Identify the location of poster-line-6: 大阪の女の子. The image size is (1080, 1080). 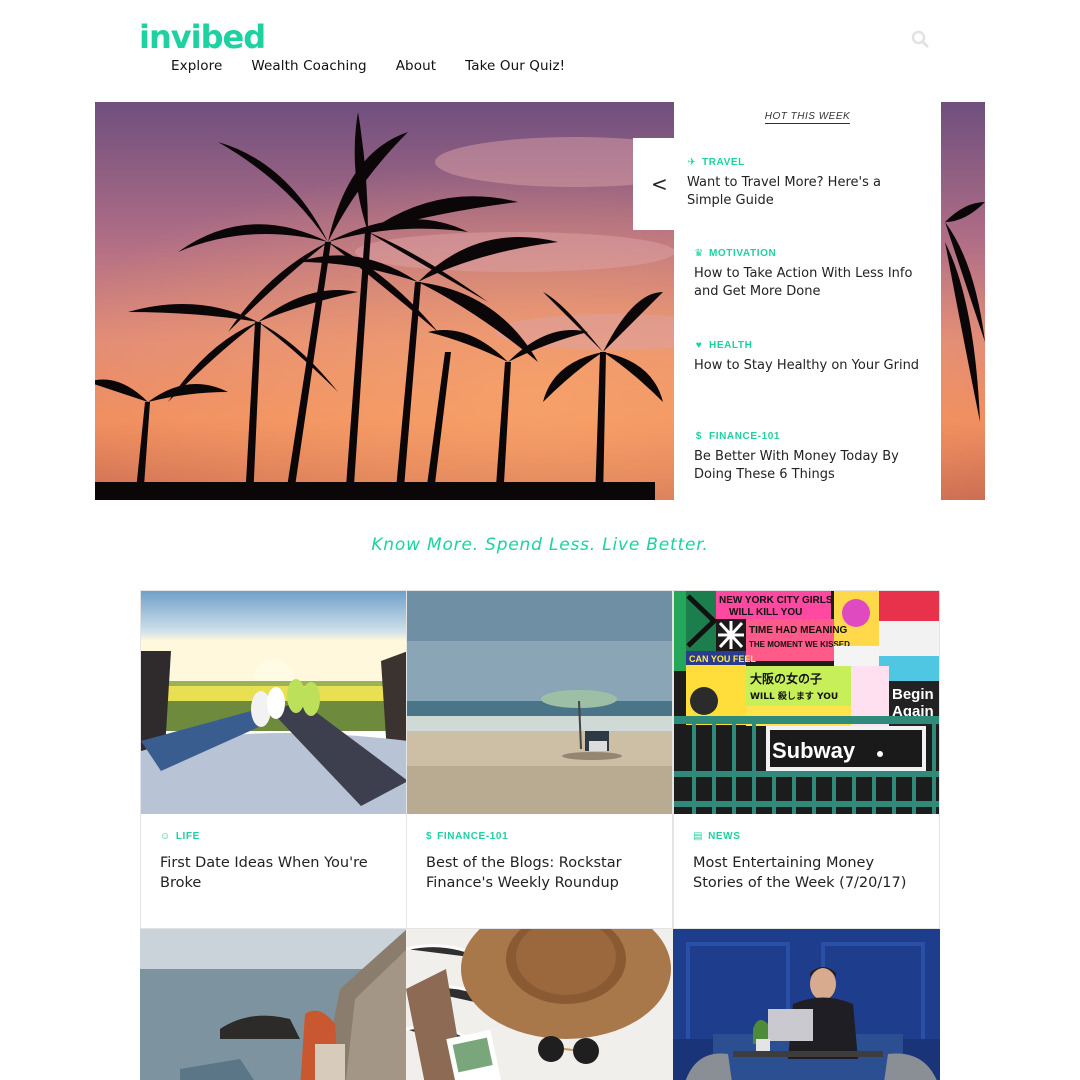
(786, 678).